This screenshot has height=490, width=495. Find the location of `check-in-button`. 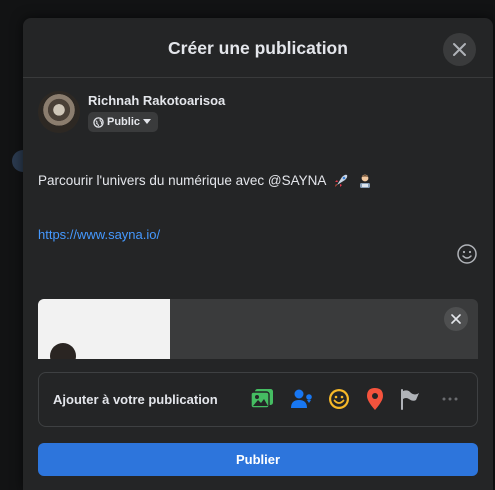

check-in-button is located at coordinates (375, 399).